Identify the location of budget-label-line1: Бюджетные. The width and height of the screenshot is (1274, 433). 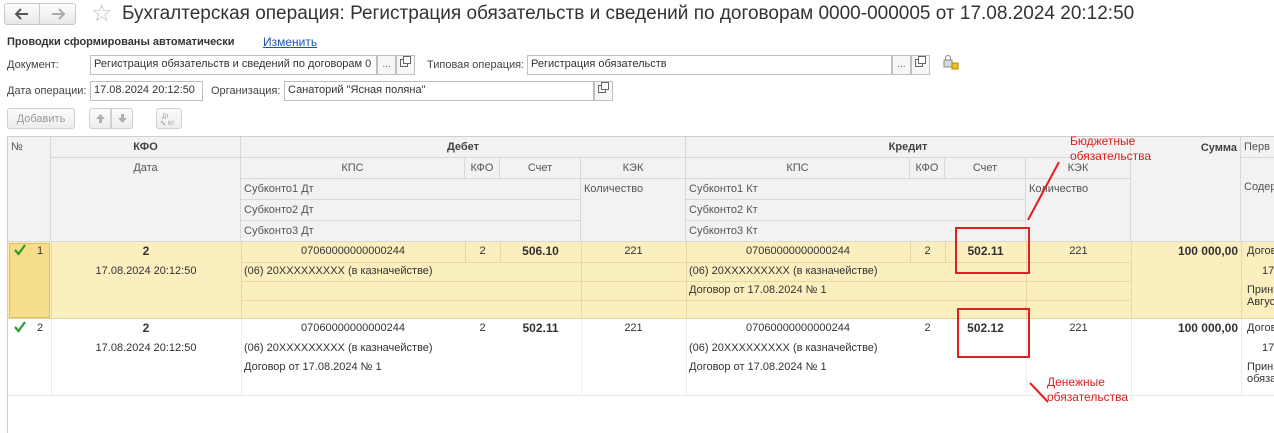
(1103, 141).